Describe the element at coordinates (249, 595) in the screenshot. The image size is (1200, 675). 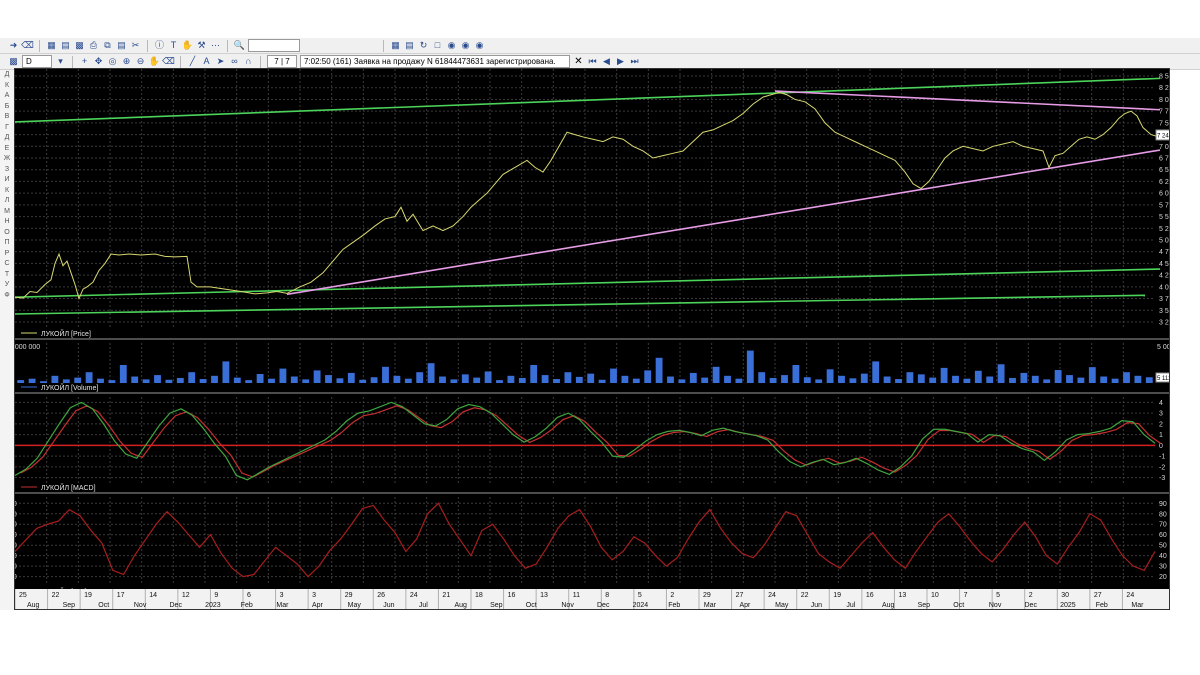
I see `date-day-label: 6` at that location.